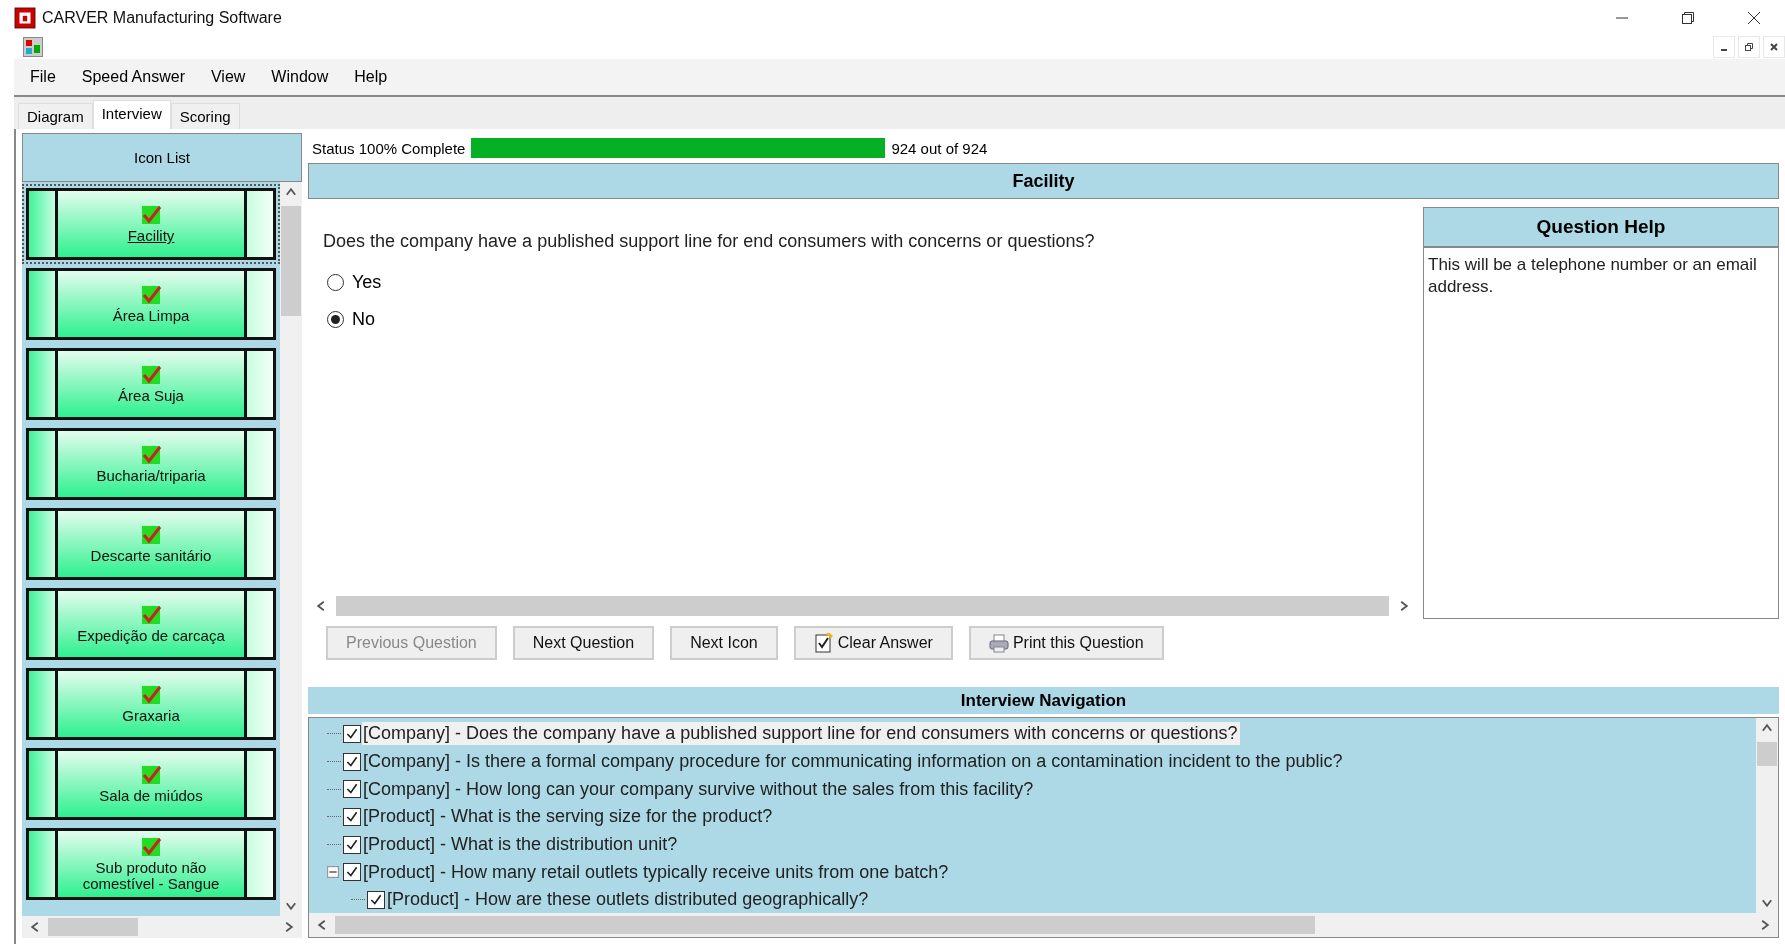 The image size is (1785, 944). What do you see at coordinates (873, 643) in the screenshot?
I see `action-button: Clear Answer` at bounding box center [873, 643].